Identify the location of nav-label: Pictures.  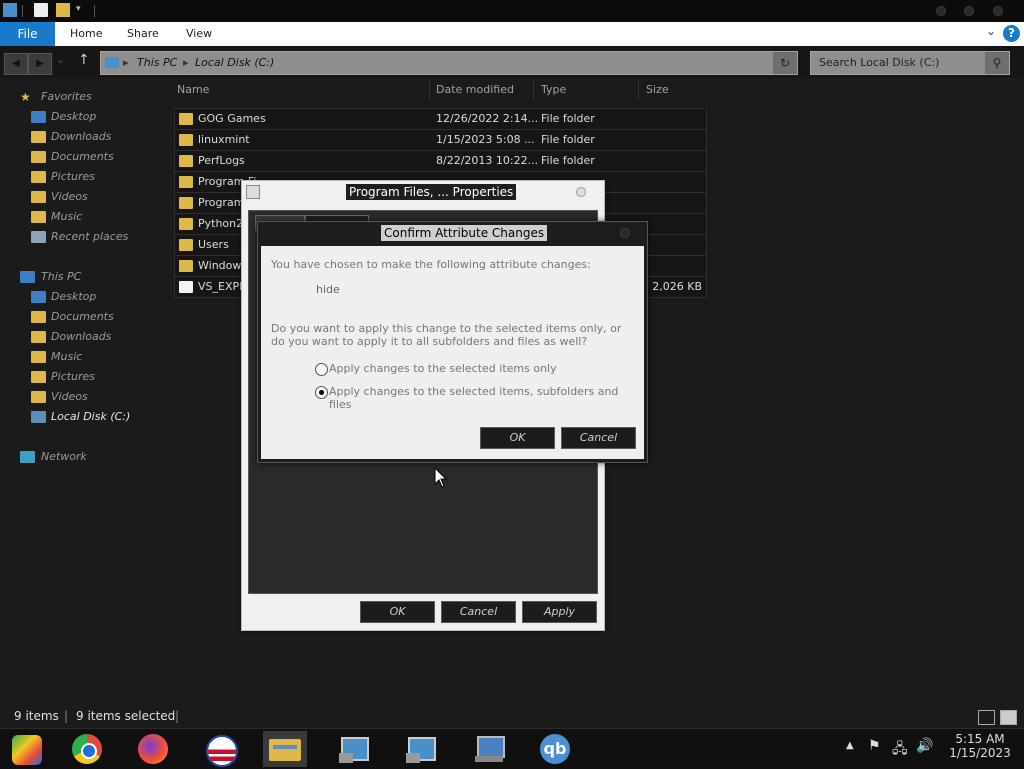
(73, 176).